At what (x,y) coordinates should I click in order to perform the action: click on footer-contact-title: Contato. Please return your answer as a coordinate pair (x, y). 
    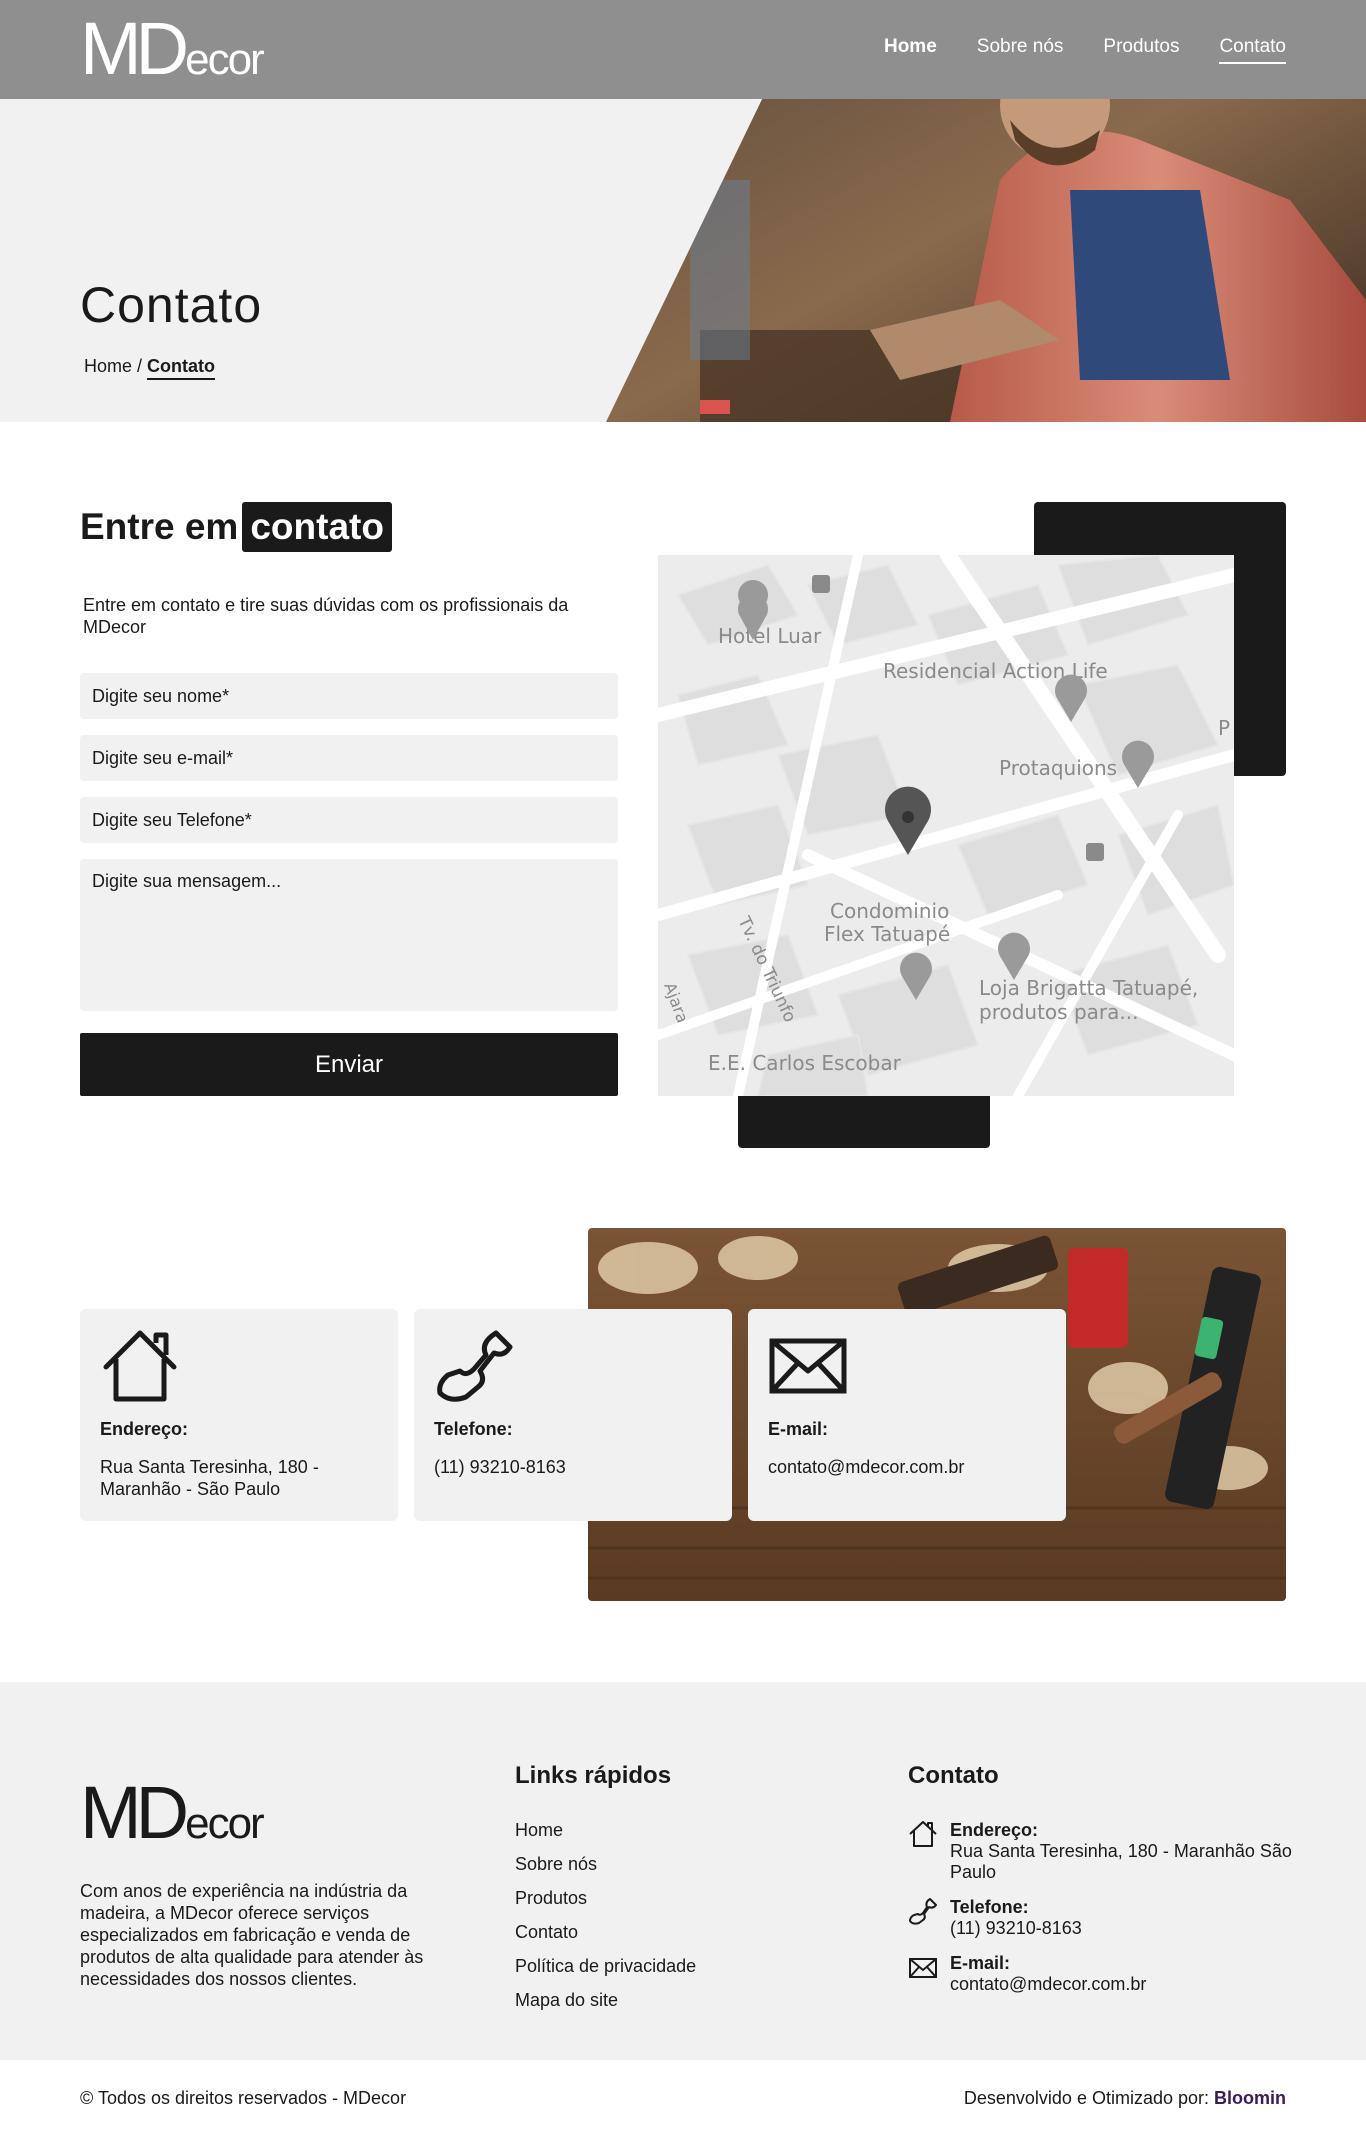
    Looking at the image, I should click on (953, 1775).